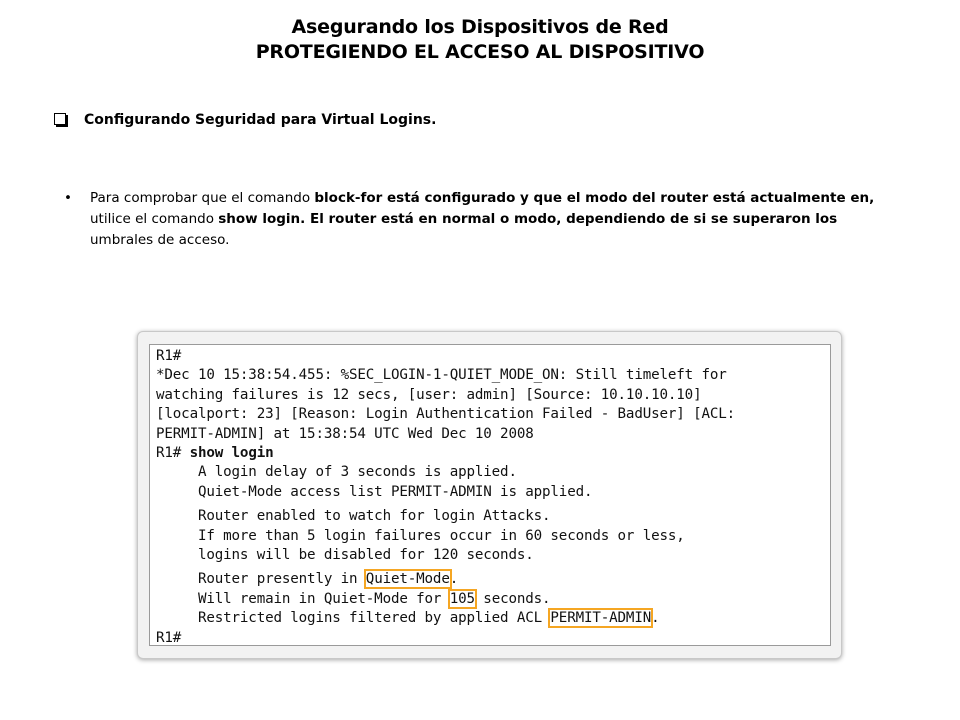 The height and width of the screenshot is (720, 960). I want to click on terminal-line: A login delay of 3 seconds is applied., so click(336, 472).